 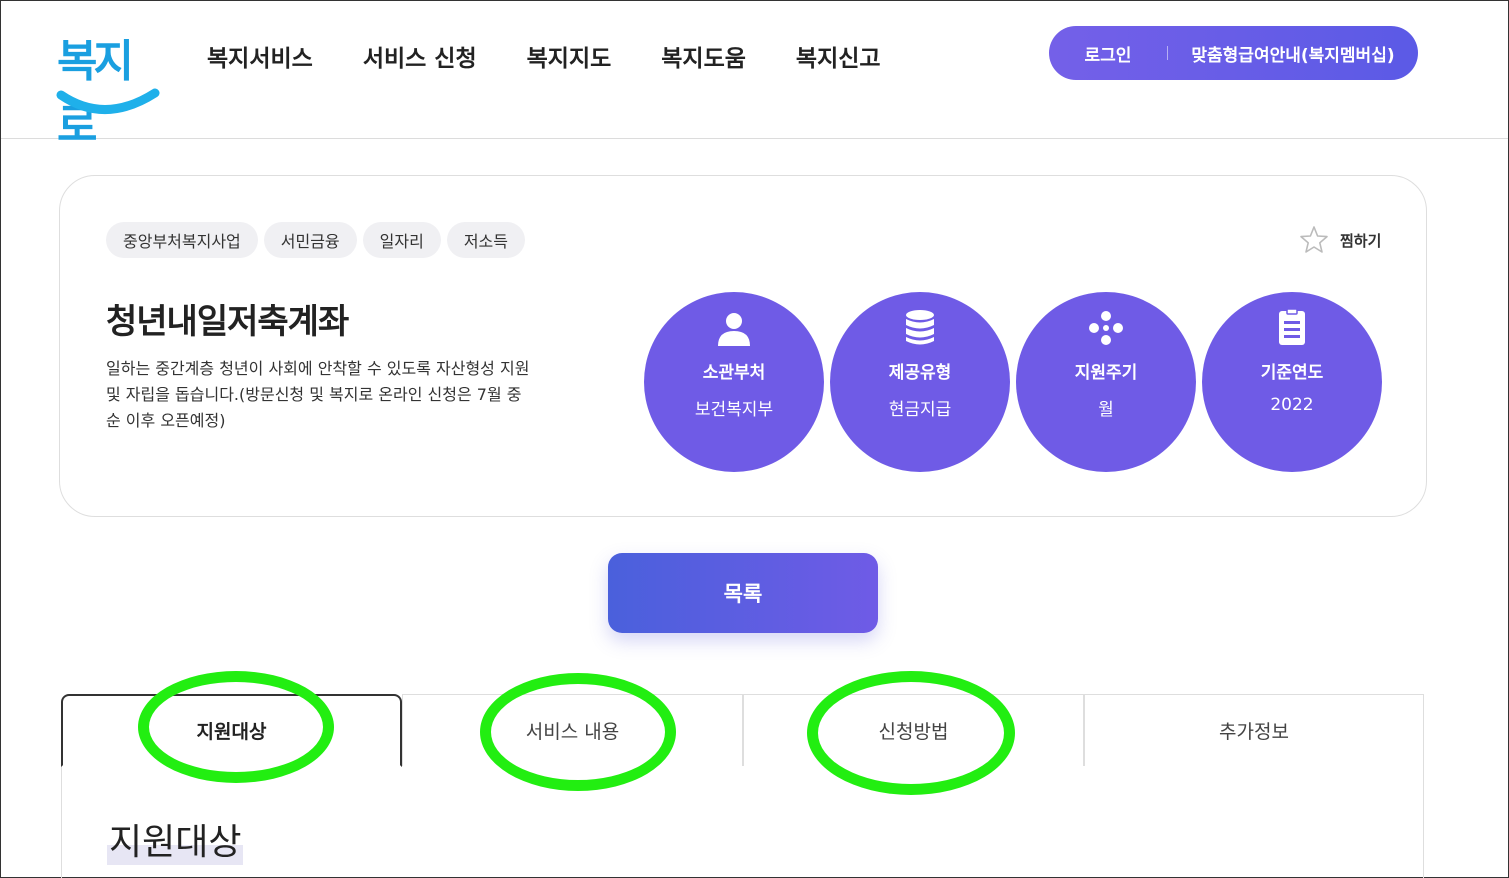 What do you see at coordinates (1292, 373) in the screenshot?
I see `circle-label: 기준연도` at bounding box center [1292, 373].